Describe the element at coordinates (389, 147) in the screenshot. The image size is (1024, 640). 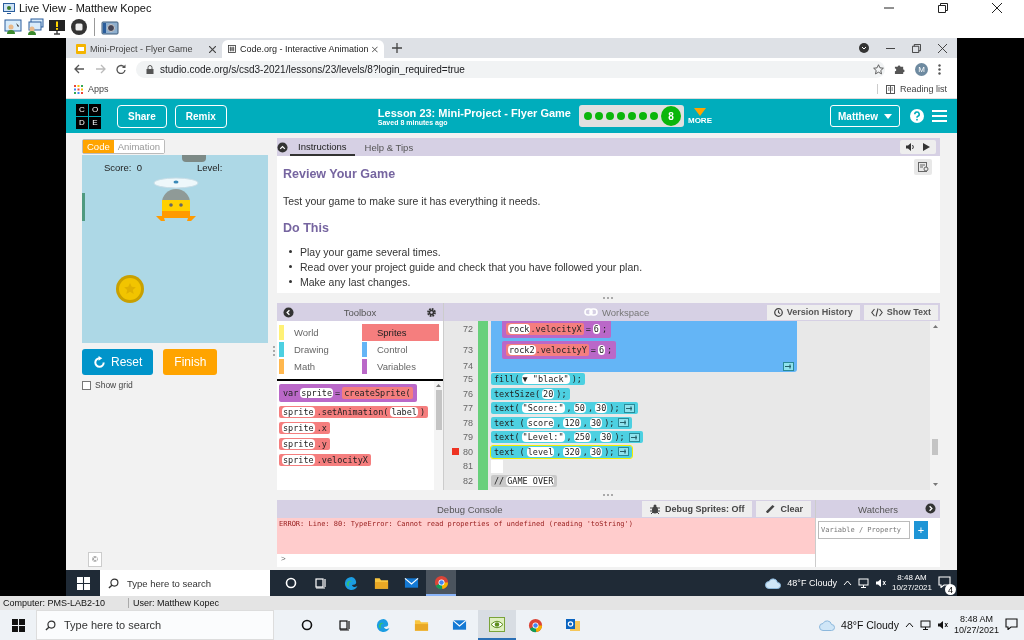
I see `instructions-tab: Help & Tips` at that location.